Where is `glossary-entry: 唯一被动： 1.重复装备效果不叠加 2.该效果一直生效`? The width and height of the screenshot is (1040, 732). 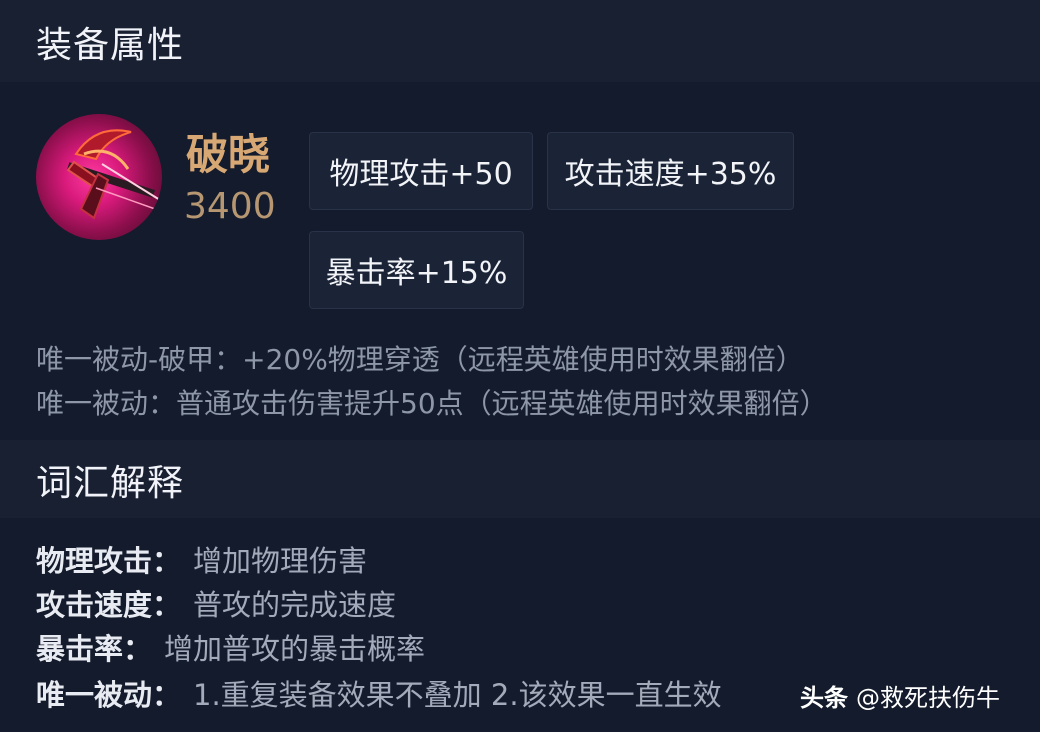
glossary-entry: 唯一被动： 1.重复装备效果不叠加 2.该效果一直生效 is located at coordinates (379, 693).